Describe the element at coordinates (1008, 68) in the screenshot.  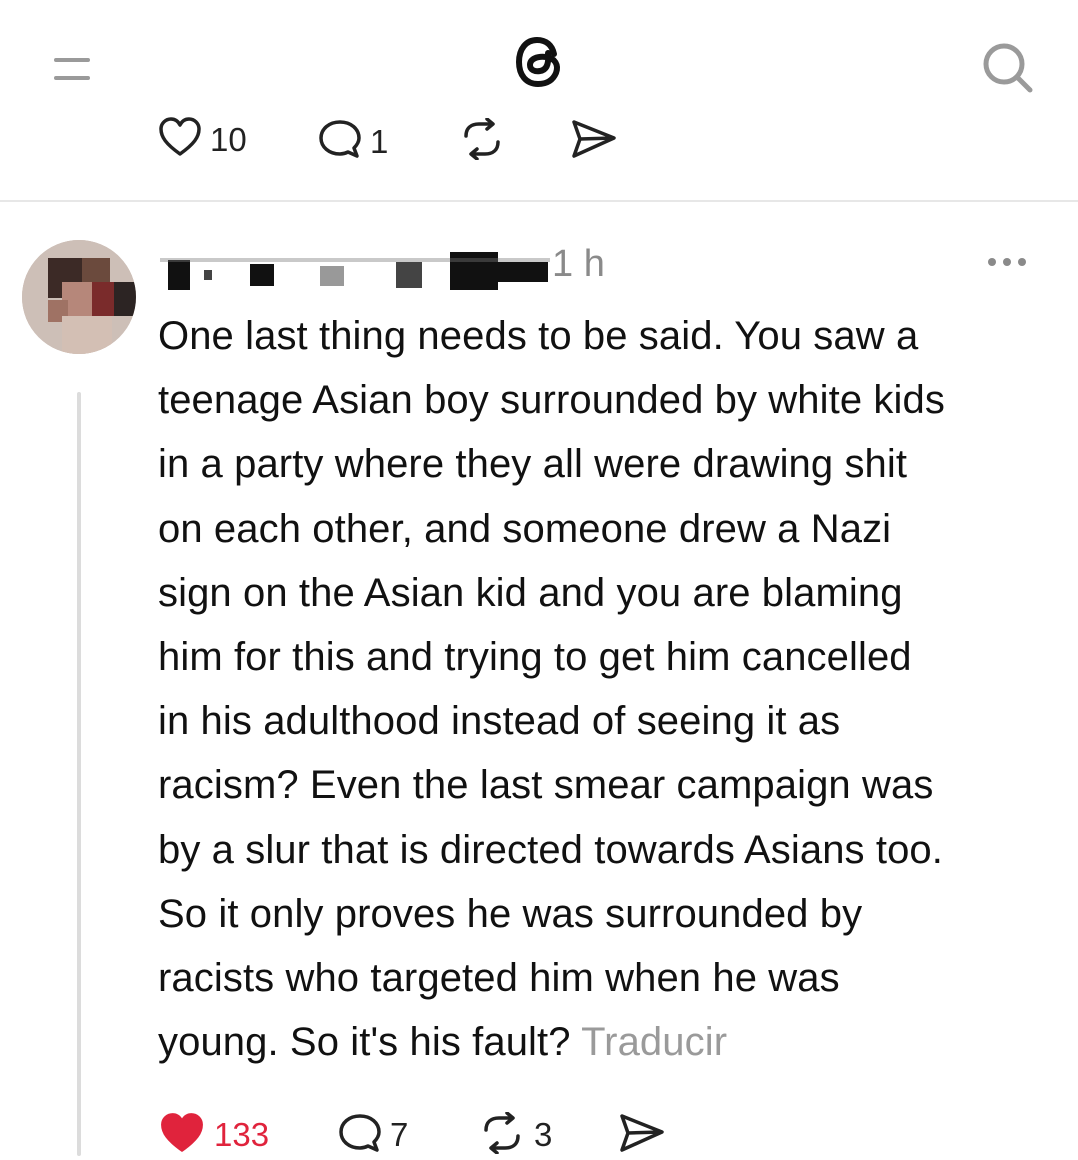
I see `search-icon` at that location.